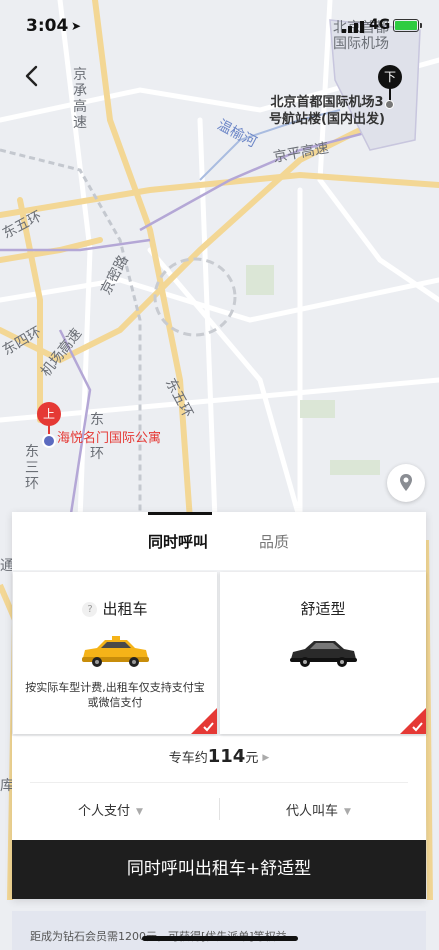 The height and width of the screenshot is (950, 439). I want to click on location-arrow-icon: ➤, so click(76, 26).